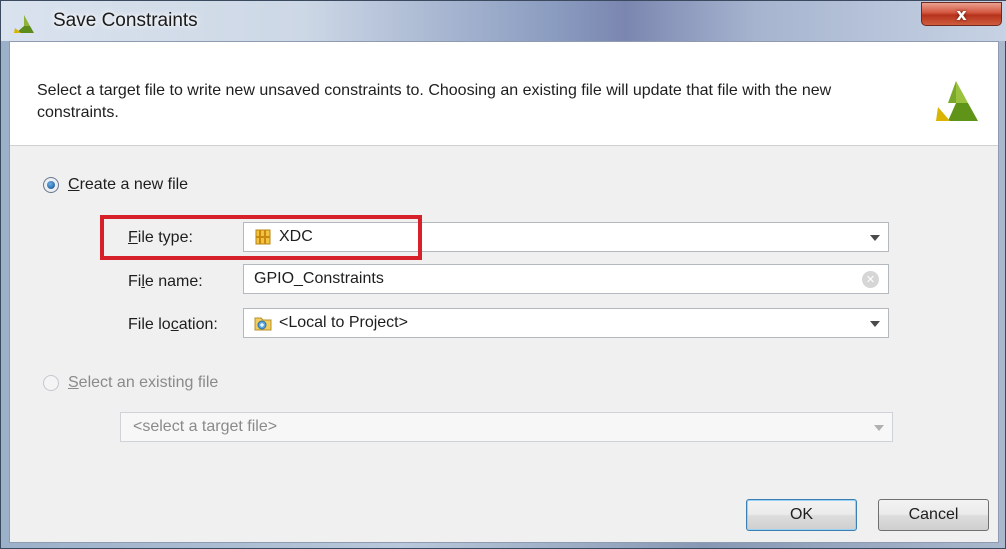  I want to click on file-type-dropdown: XDC, so click(566, 237).